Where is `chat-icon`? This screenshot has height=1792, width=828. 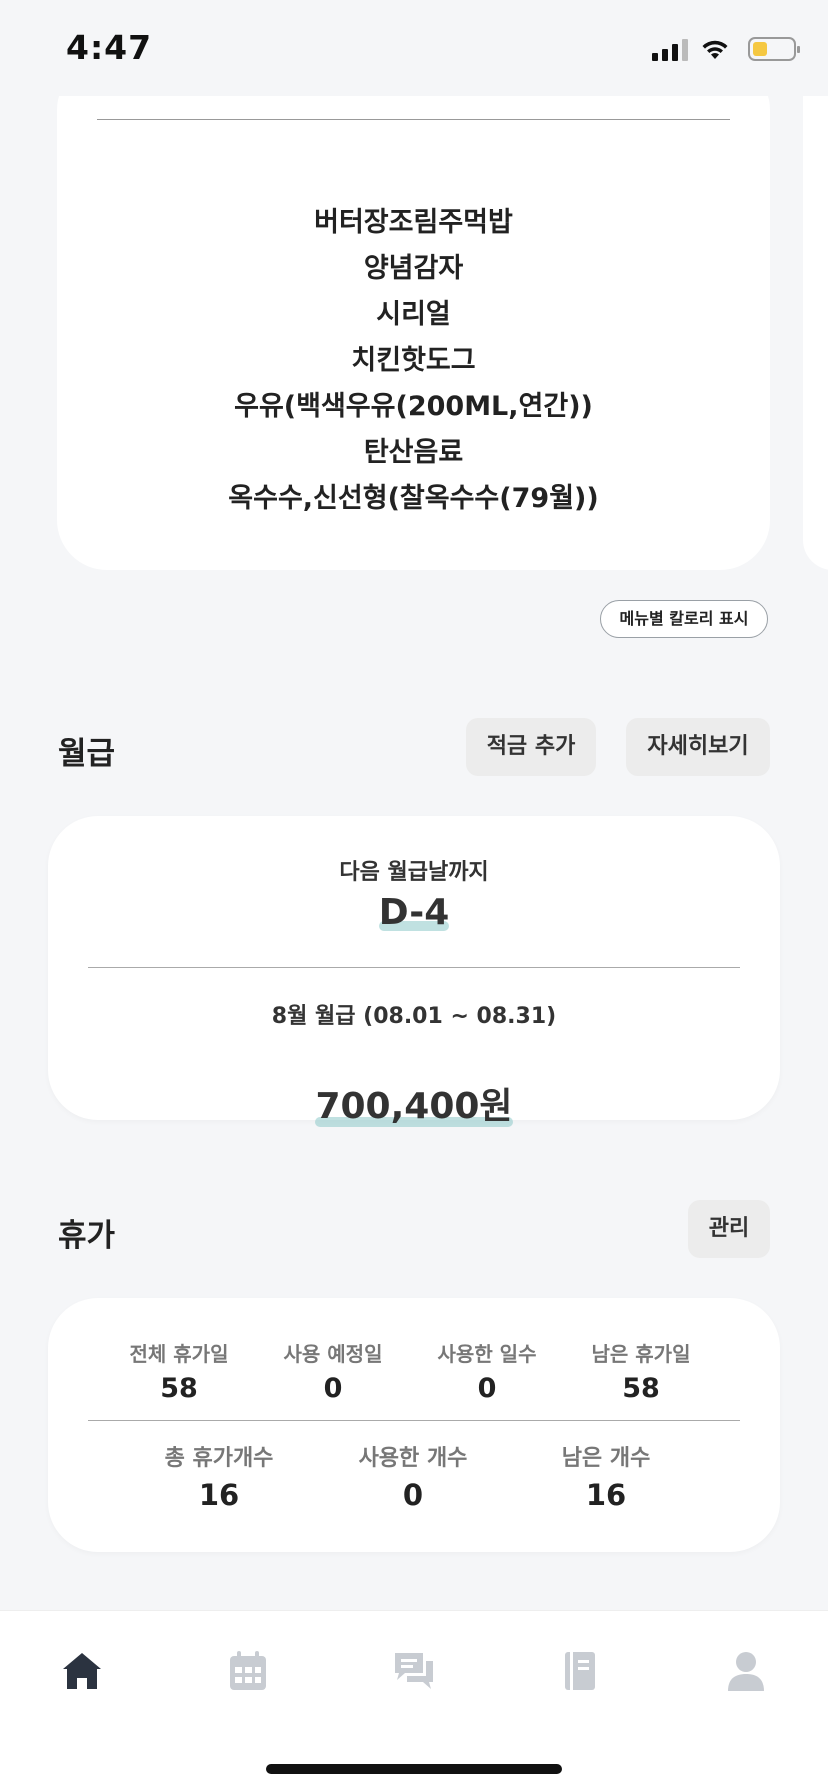
chat-icon is located at coordinates (414, 1671).